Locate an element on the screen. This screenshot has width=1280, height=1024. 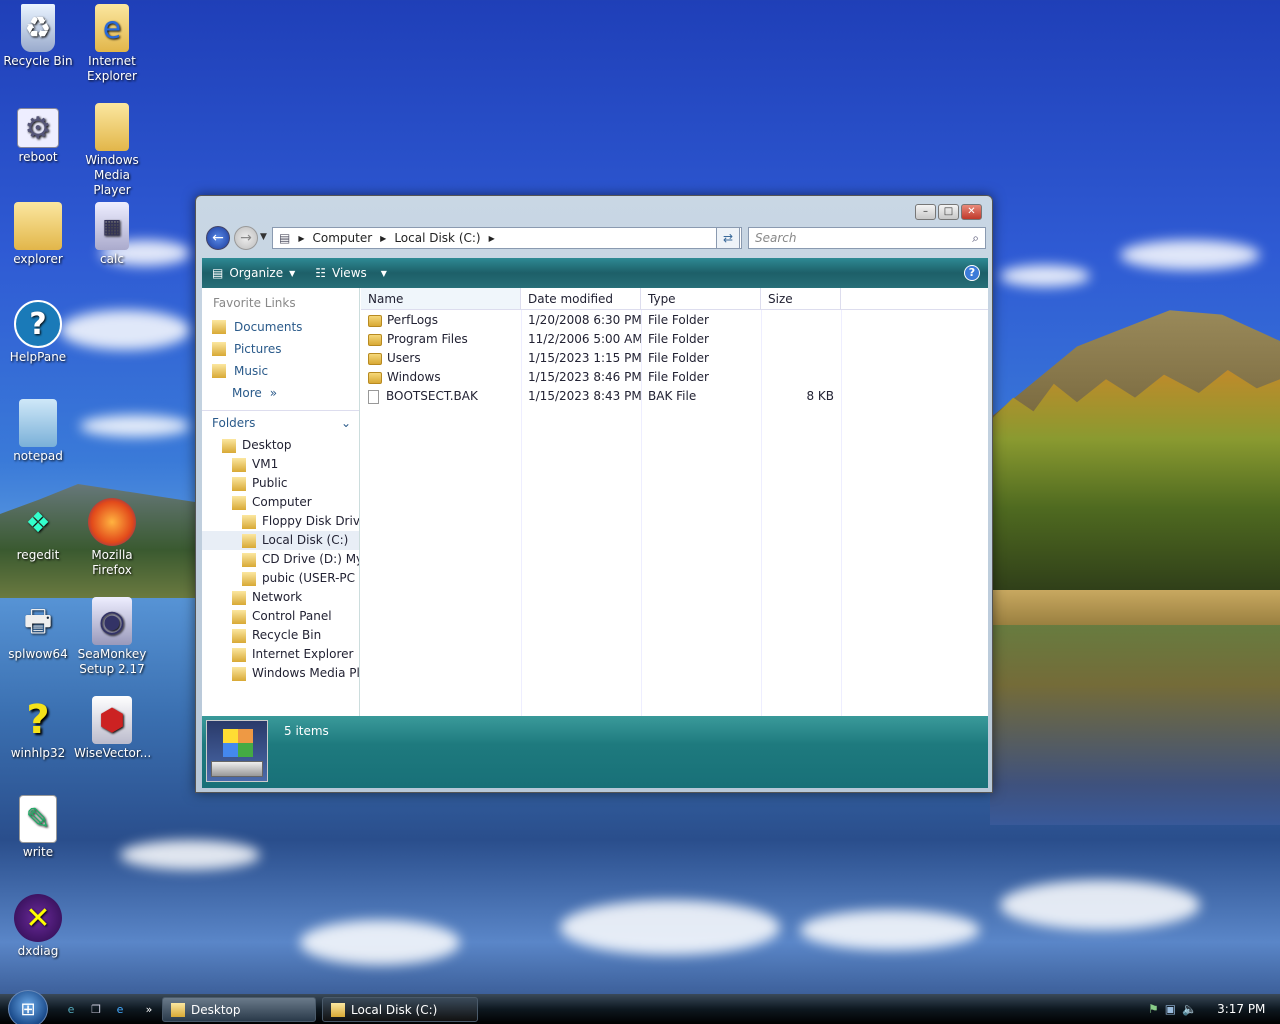
desktop-icon-reboot: ⚙ reboot is located at coordinates (38, 136).